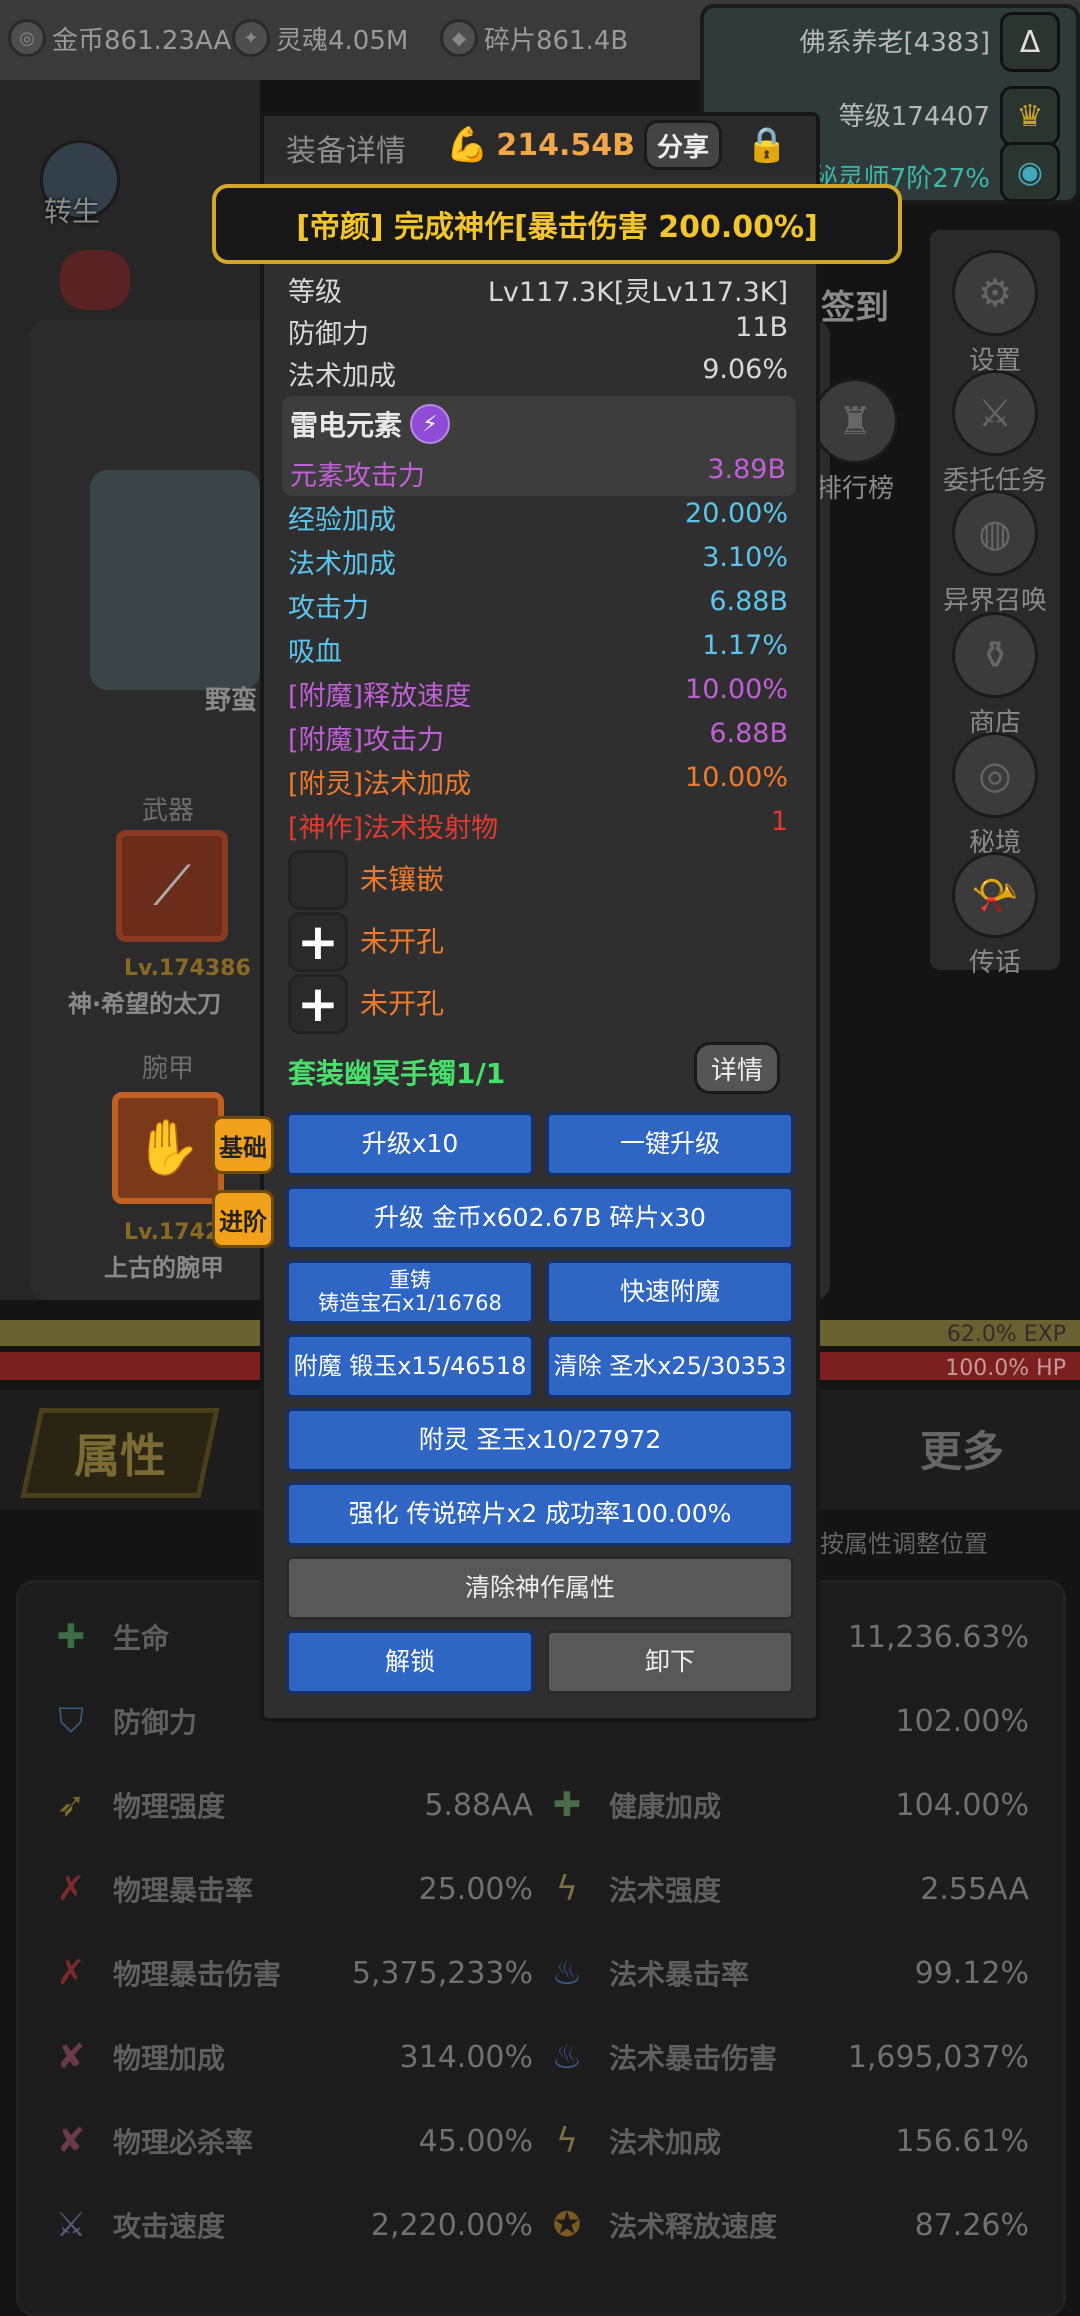 This screenshot has width=1080, height=2316. Describe the element at coordinates (251, 38) in the screenshot. I see `soul-icon: ✦` at that location.